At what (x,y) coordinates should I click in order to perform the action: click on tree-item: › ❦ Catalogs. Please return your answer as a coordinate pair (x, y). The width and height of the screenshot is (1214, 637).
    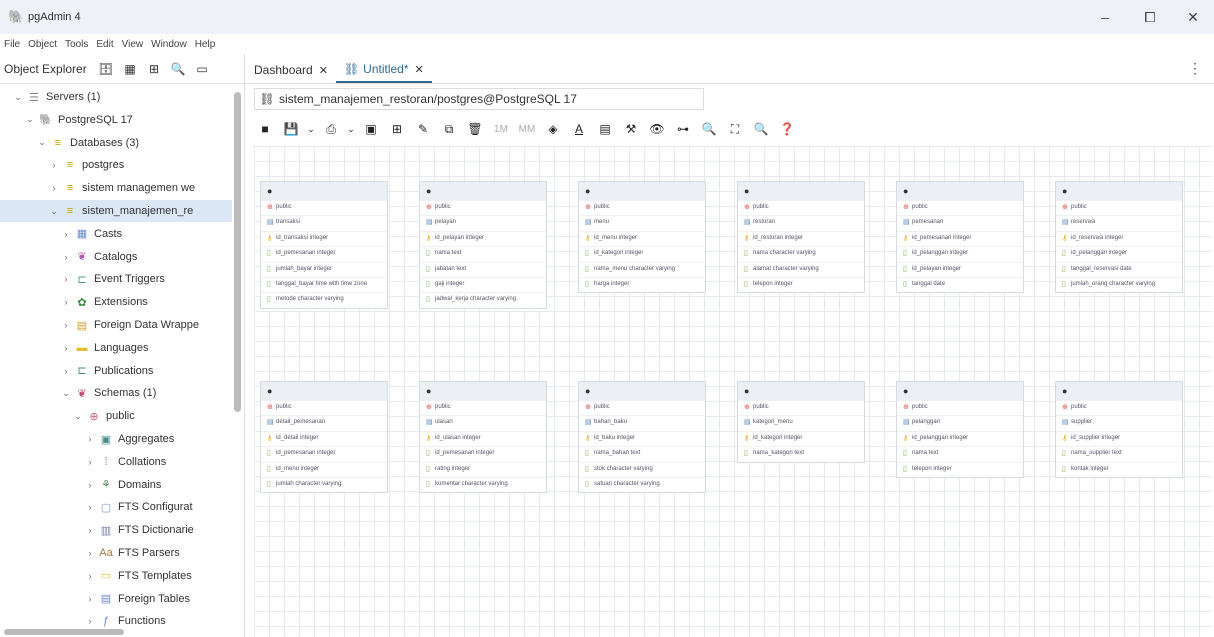
    Looking at the image, I should click on (69, 257).